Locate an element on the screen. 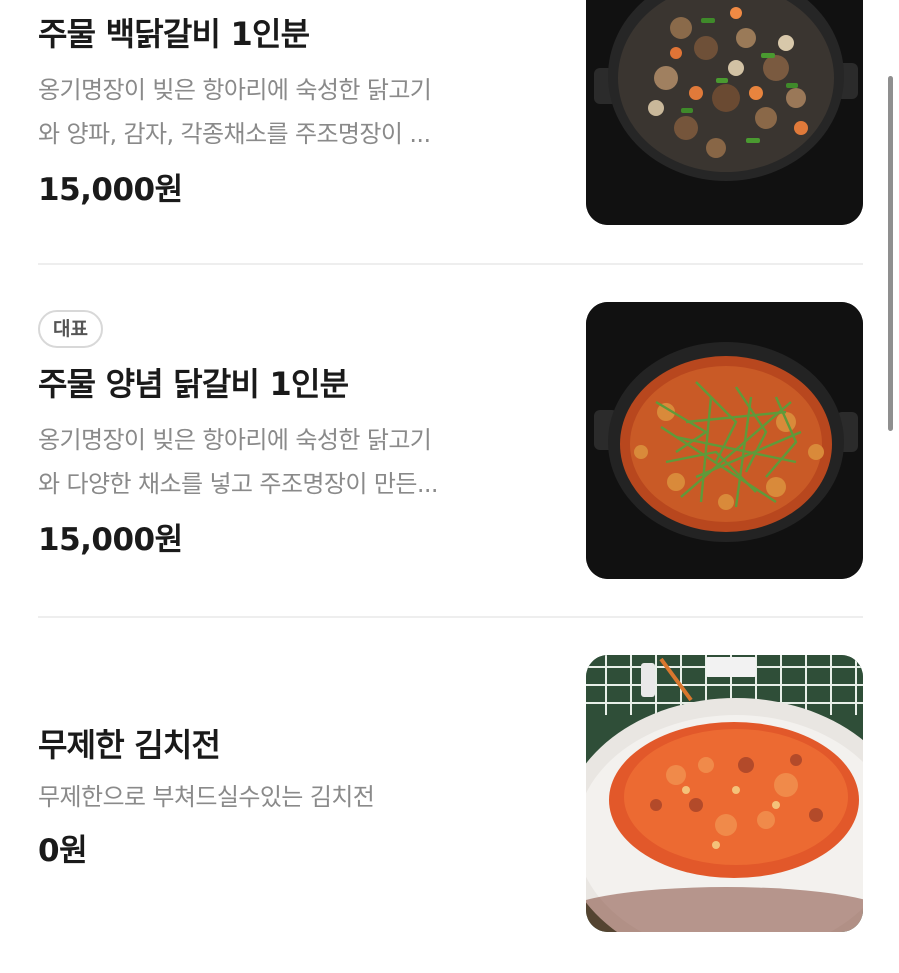 This screenshot has width=899, height=973. menu-item-description: 무제한으로 부쳐드실수있는 김치전 is located at coordinates (293, 797).